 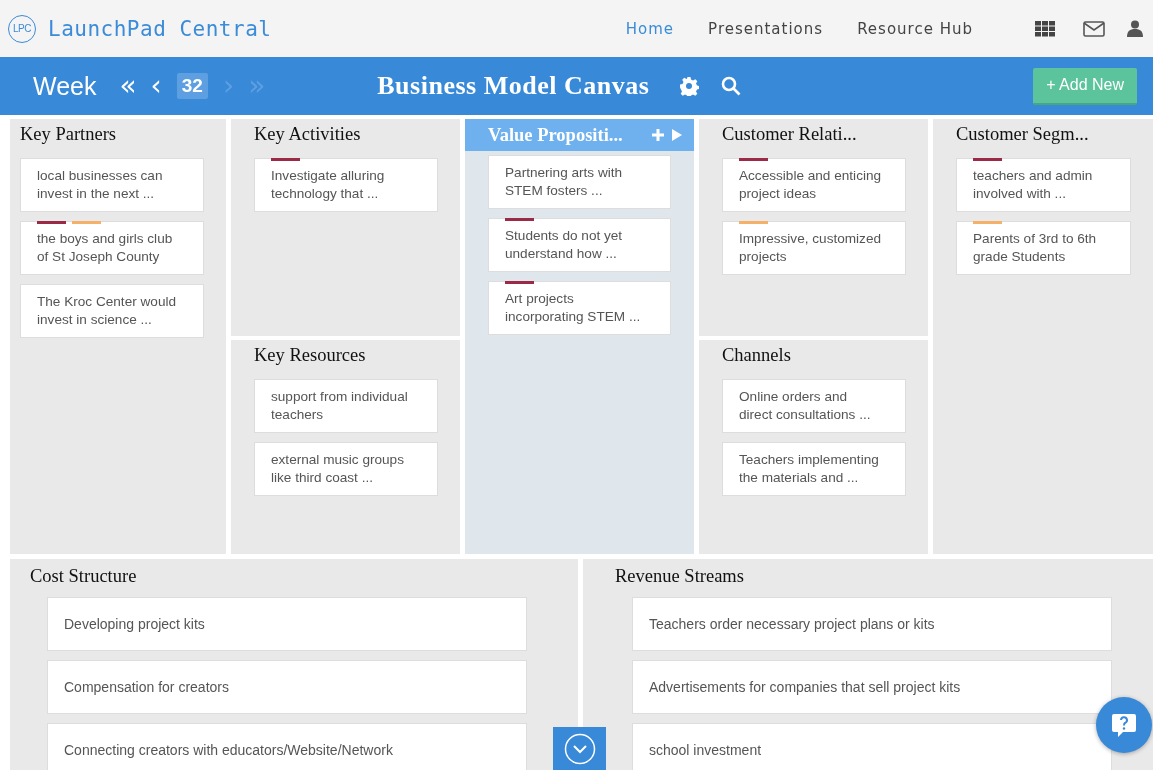 I want to click on play-icon, so click(x=677, y=135).